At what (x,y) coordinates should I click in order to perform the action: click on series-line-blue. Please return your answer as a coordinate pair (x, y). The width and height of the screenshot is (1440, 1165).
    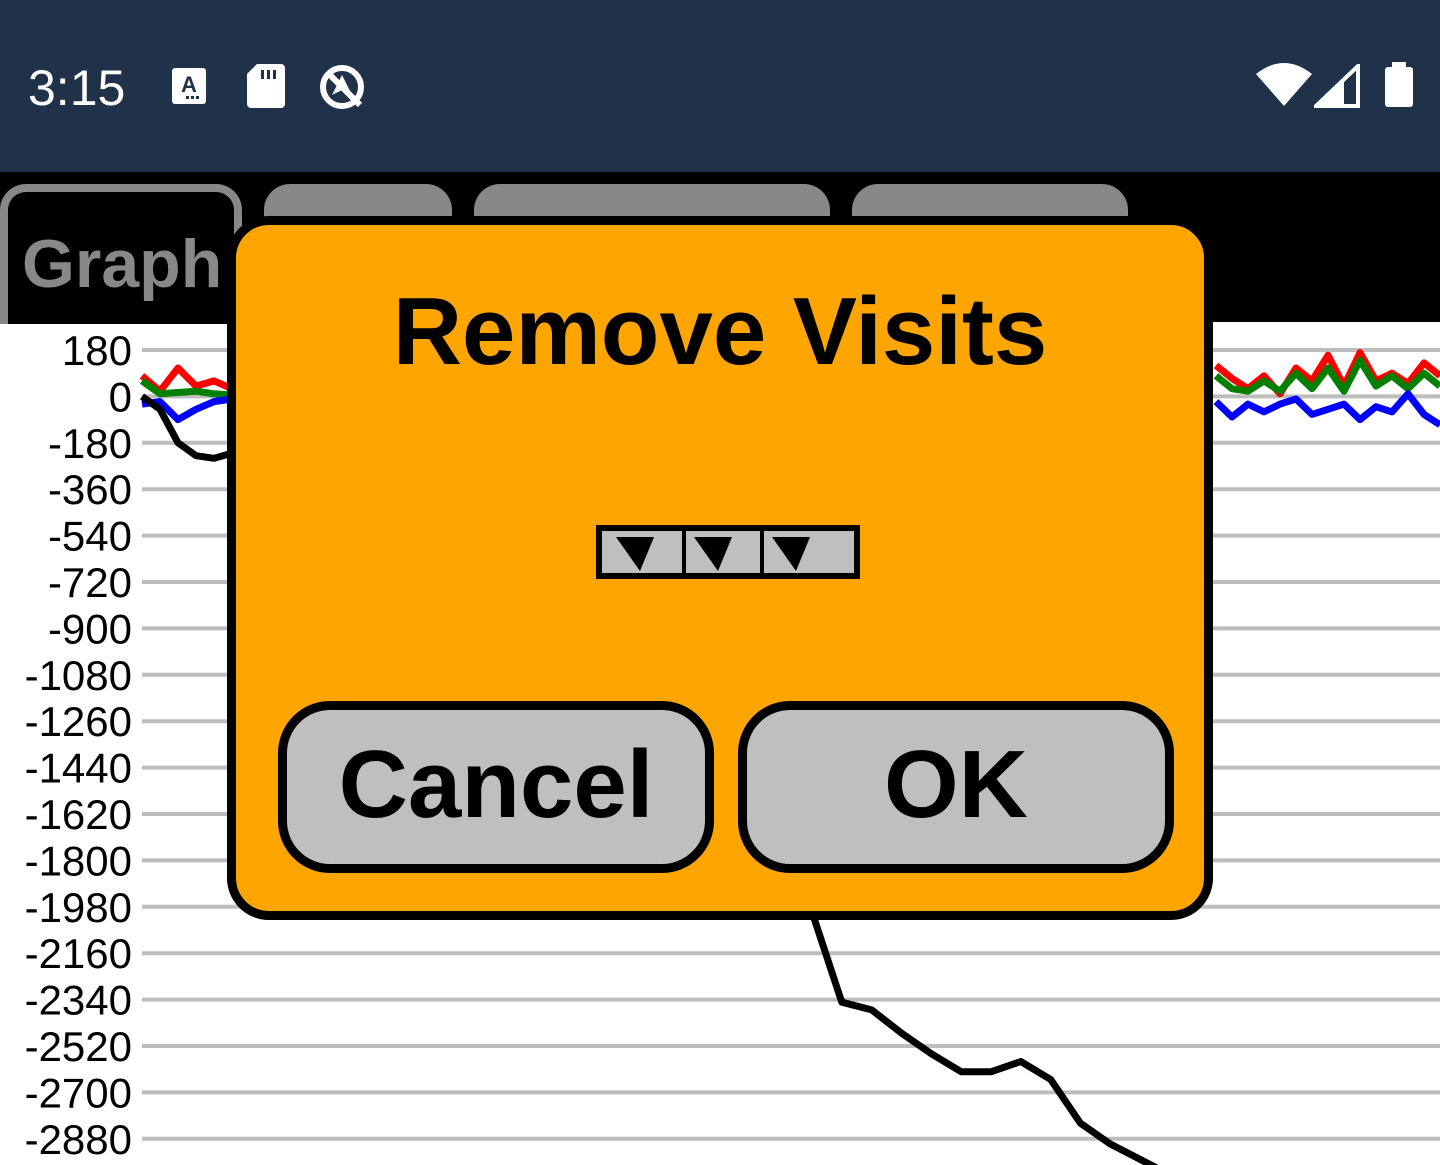
    Looking at the image, I should click on (1326, 409).